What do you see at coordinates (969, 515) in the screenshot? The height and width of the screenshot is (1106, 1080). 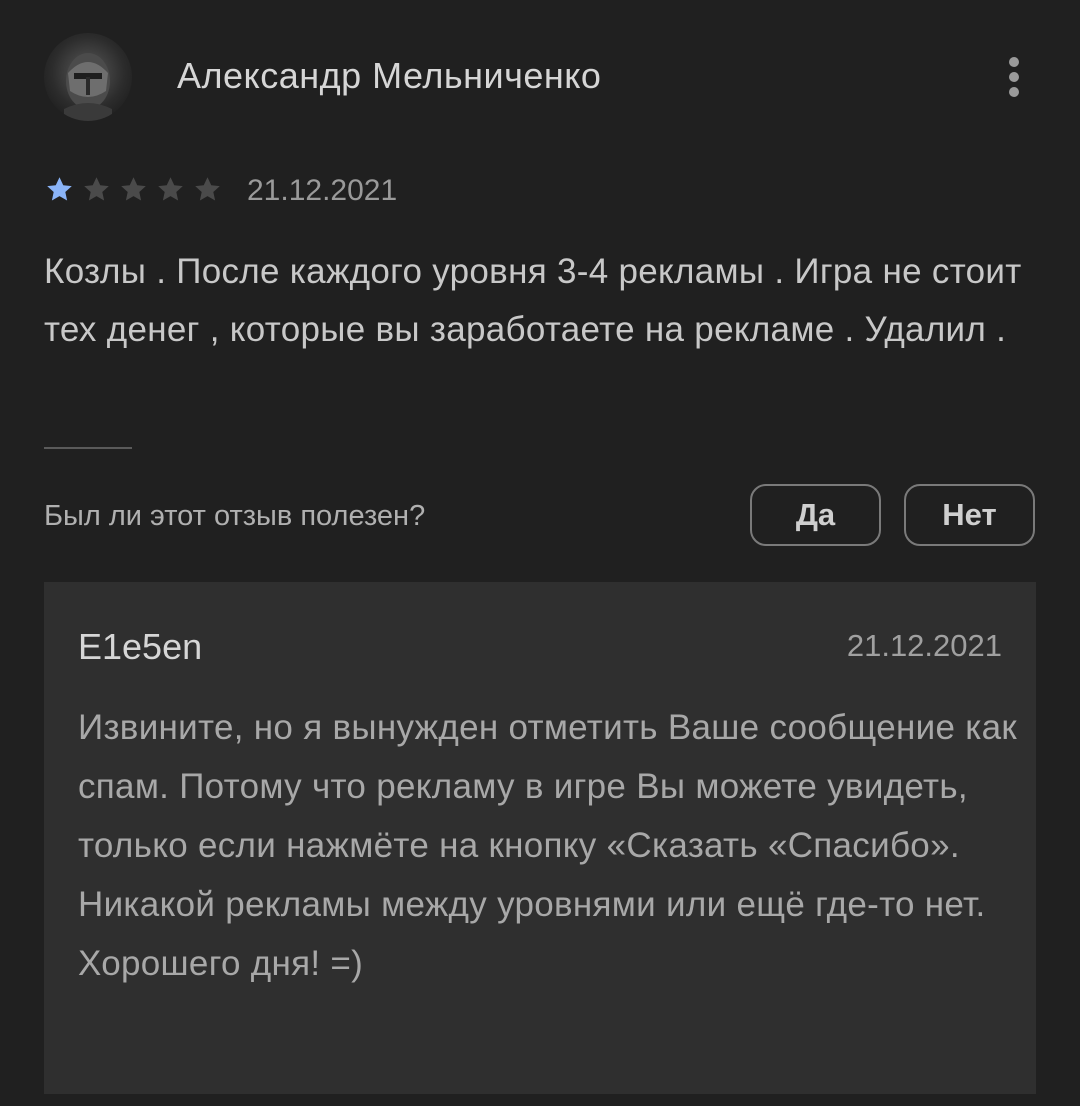 I see `helpful-no-button: Нет` at bounding box center [969, 515].